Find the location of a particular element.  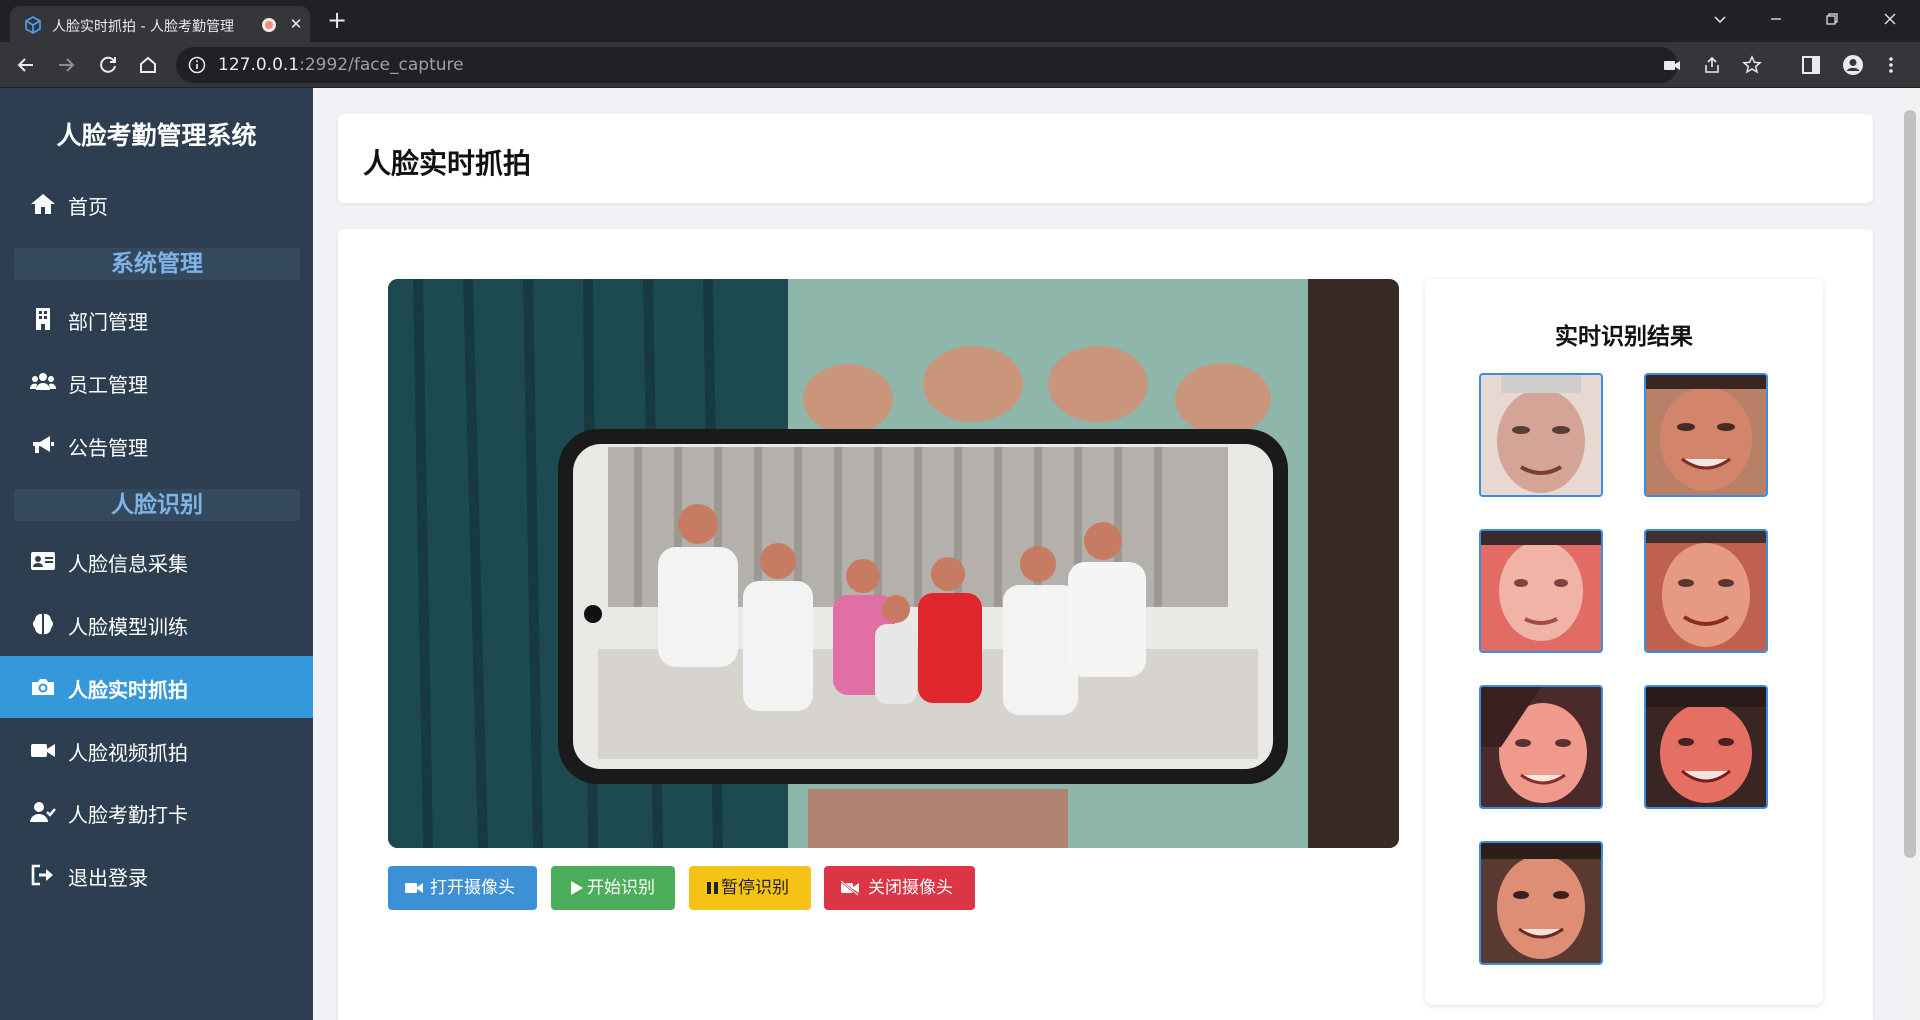

megaphone-icon is located at coordinates (43, 444).